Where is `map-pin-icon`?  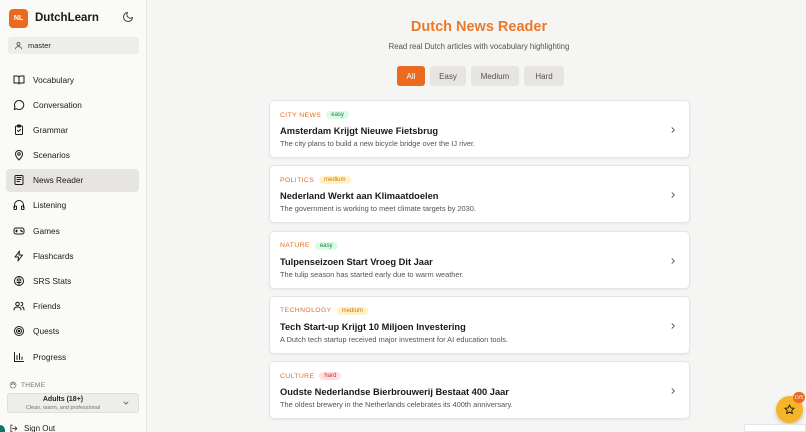
map-pin-icon is located at coordinates (19, 155).